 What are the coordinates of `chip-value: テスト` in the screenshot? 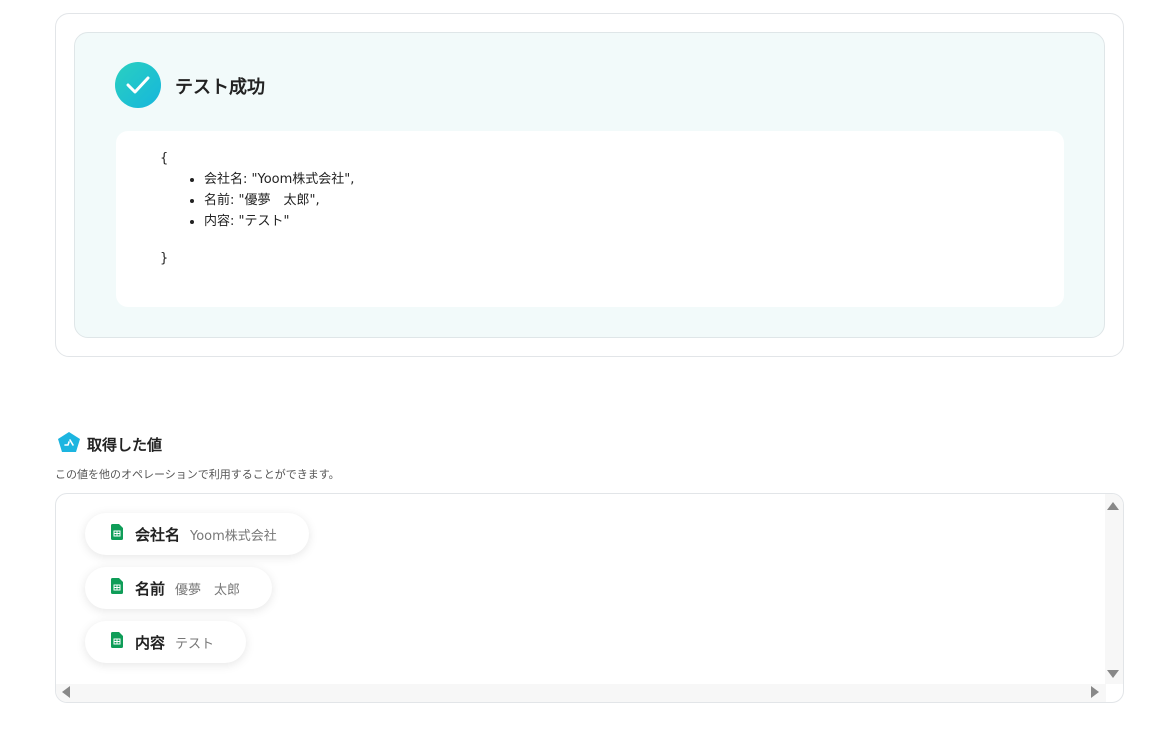 It's located at (195, 644).